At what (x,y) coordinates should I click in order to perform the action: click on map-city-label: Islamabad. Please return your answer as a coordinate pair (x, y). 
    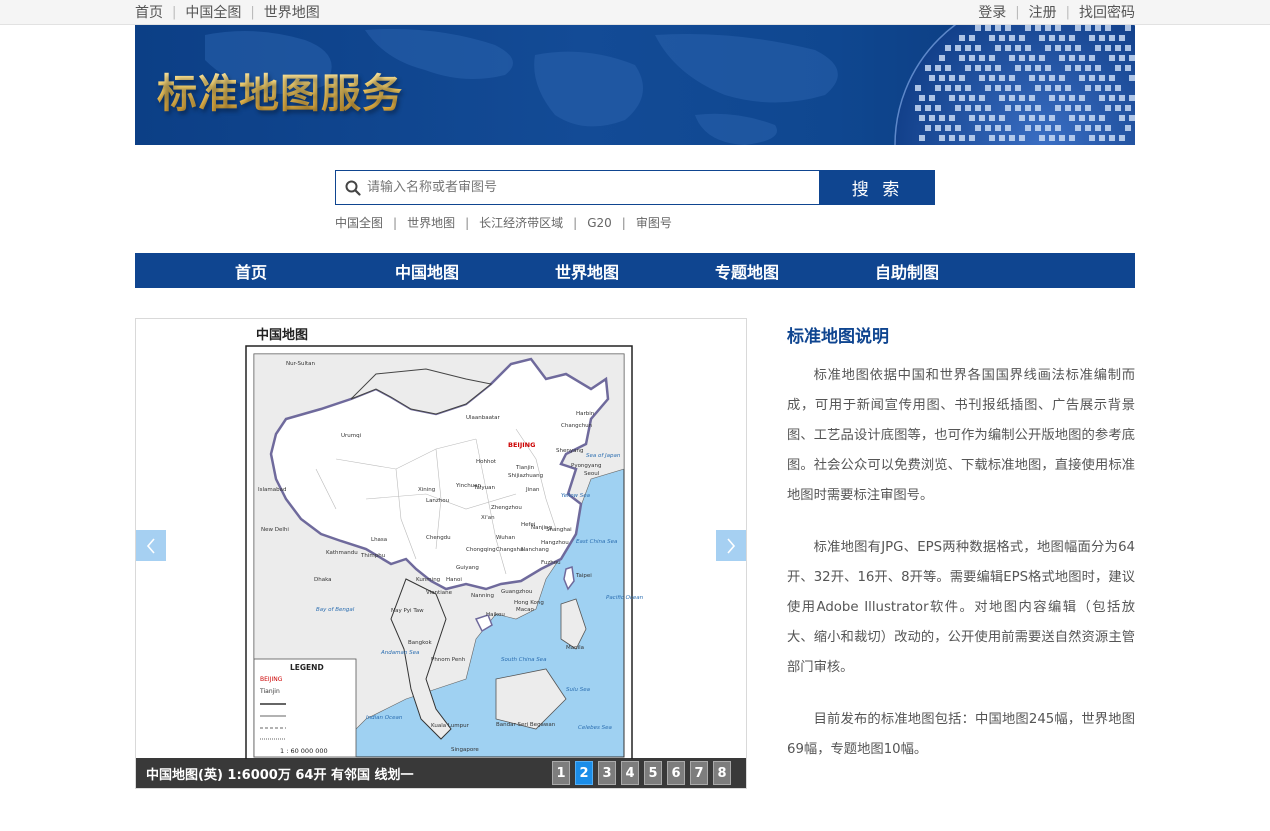
    Looking at the image, I should click on (272, 490).